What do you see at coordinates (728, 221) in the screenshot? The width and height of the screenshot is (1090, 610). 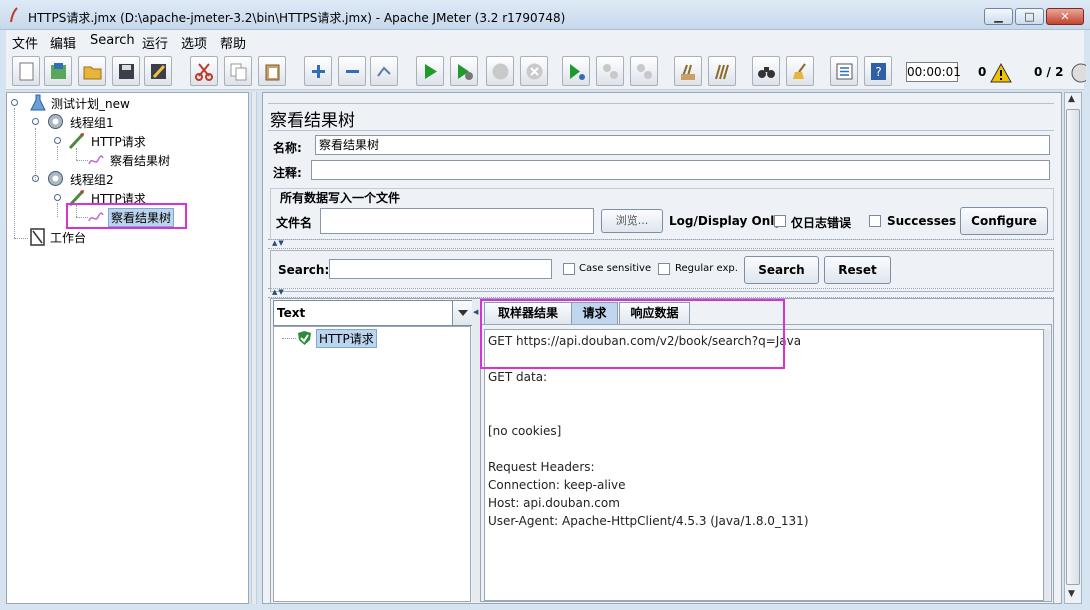 I see `log-display-label: Log/Display Only:` at bounding box center [728, 221].